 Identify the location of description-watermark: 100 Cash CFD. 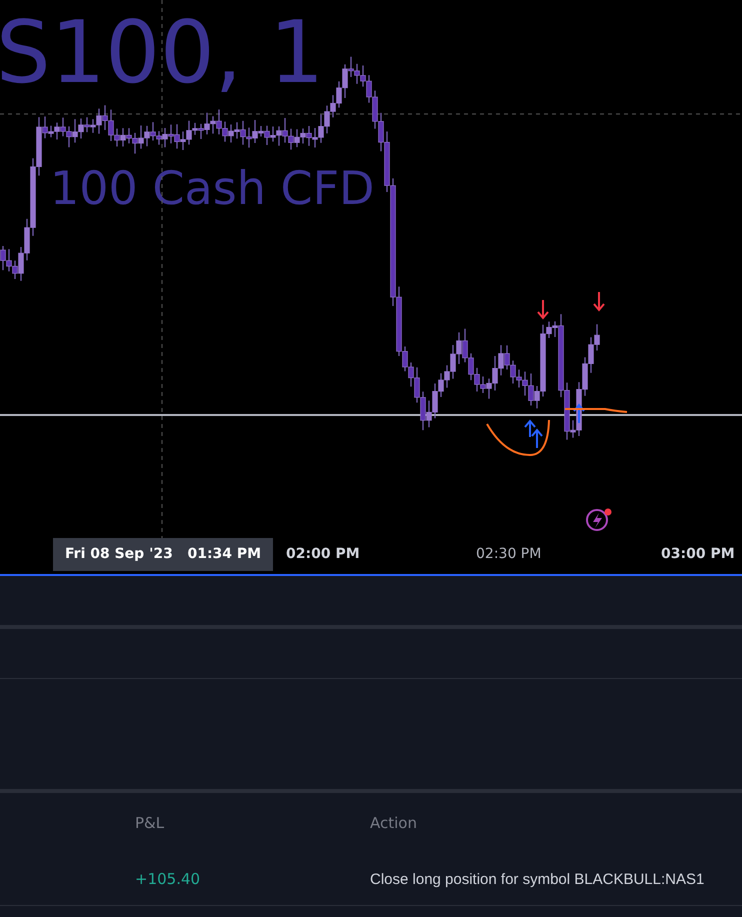
(212, 188).